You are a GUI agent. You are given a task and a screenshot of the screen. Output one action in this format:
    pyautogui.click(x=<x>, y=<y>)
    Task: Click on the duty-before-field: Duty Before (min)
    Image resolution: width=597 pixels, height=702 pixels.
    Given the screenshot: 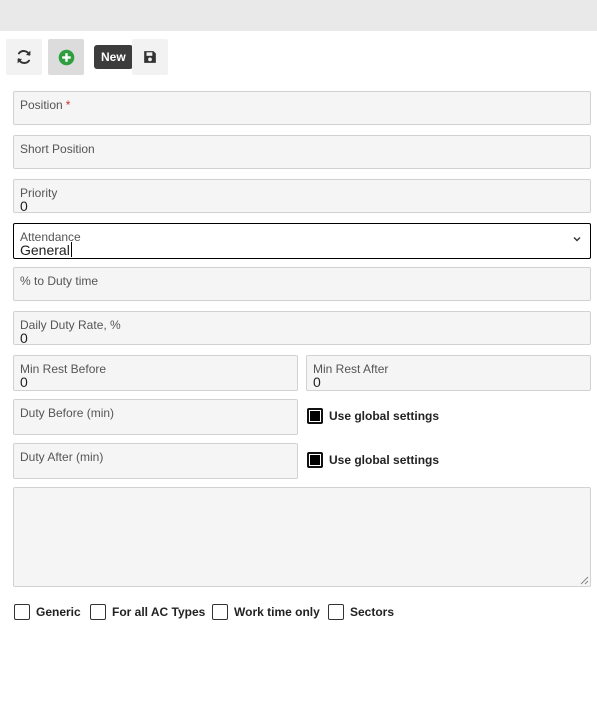 What is the action you would take?
    pyautogui.click(x=155, y=417)
    